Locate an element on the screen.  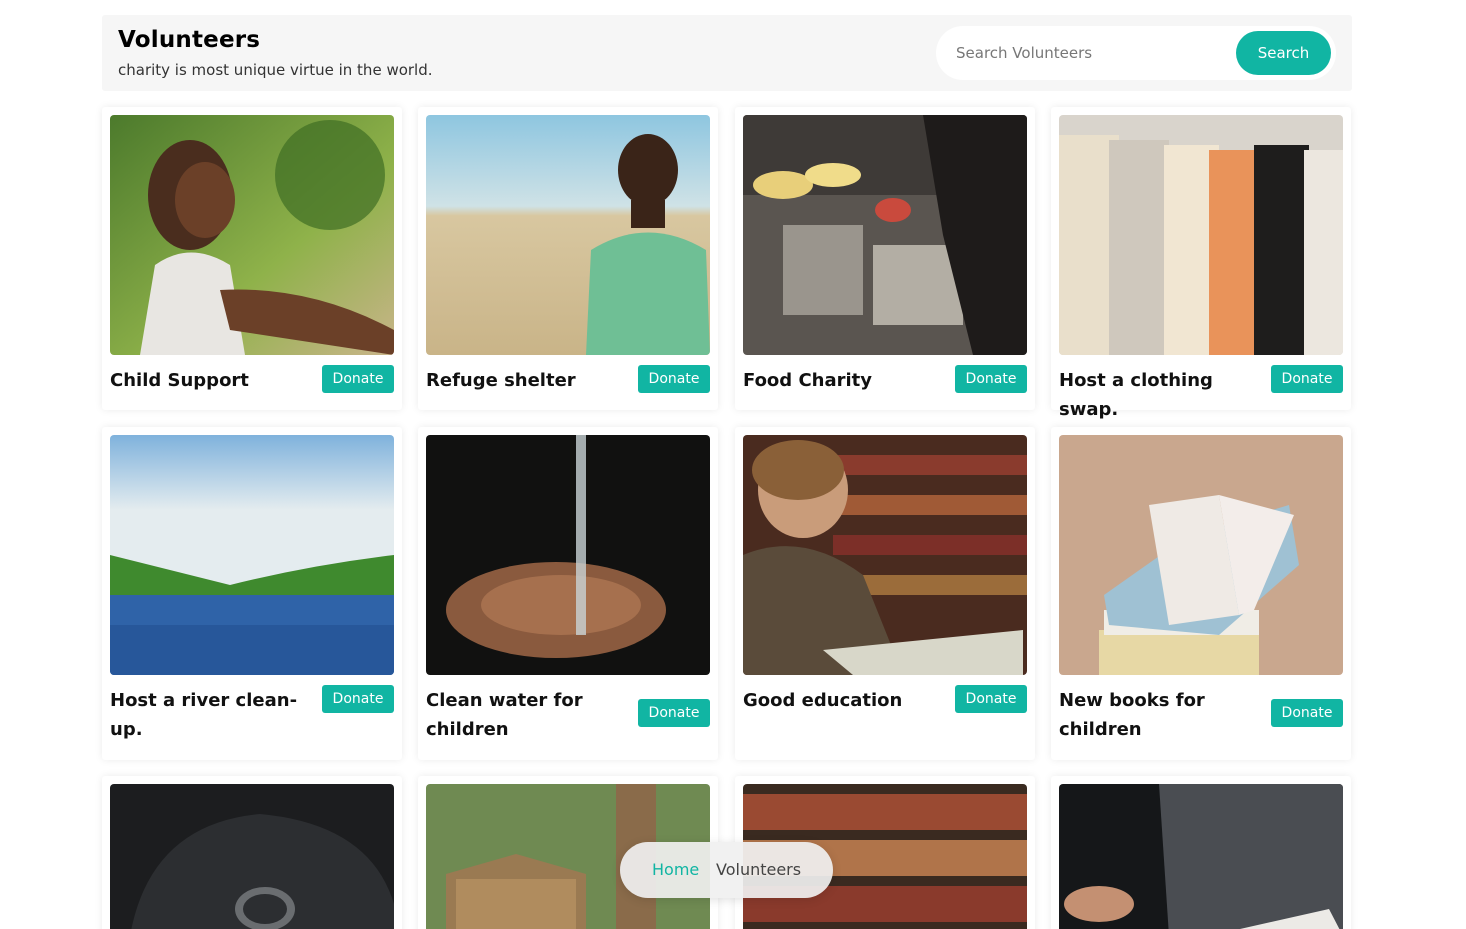
card-title: Child Support is located at coordinates (179, 380).